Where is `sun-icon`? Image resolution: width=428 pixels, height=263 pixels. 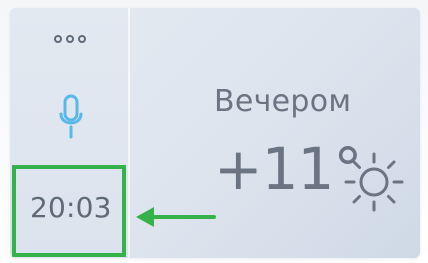 sun-icon is located at coordinates (374, 182).